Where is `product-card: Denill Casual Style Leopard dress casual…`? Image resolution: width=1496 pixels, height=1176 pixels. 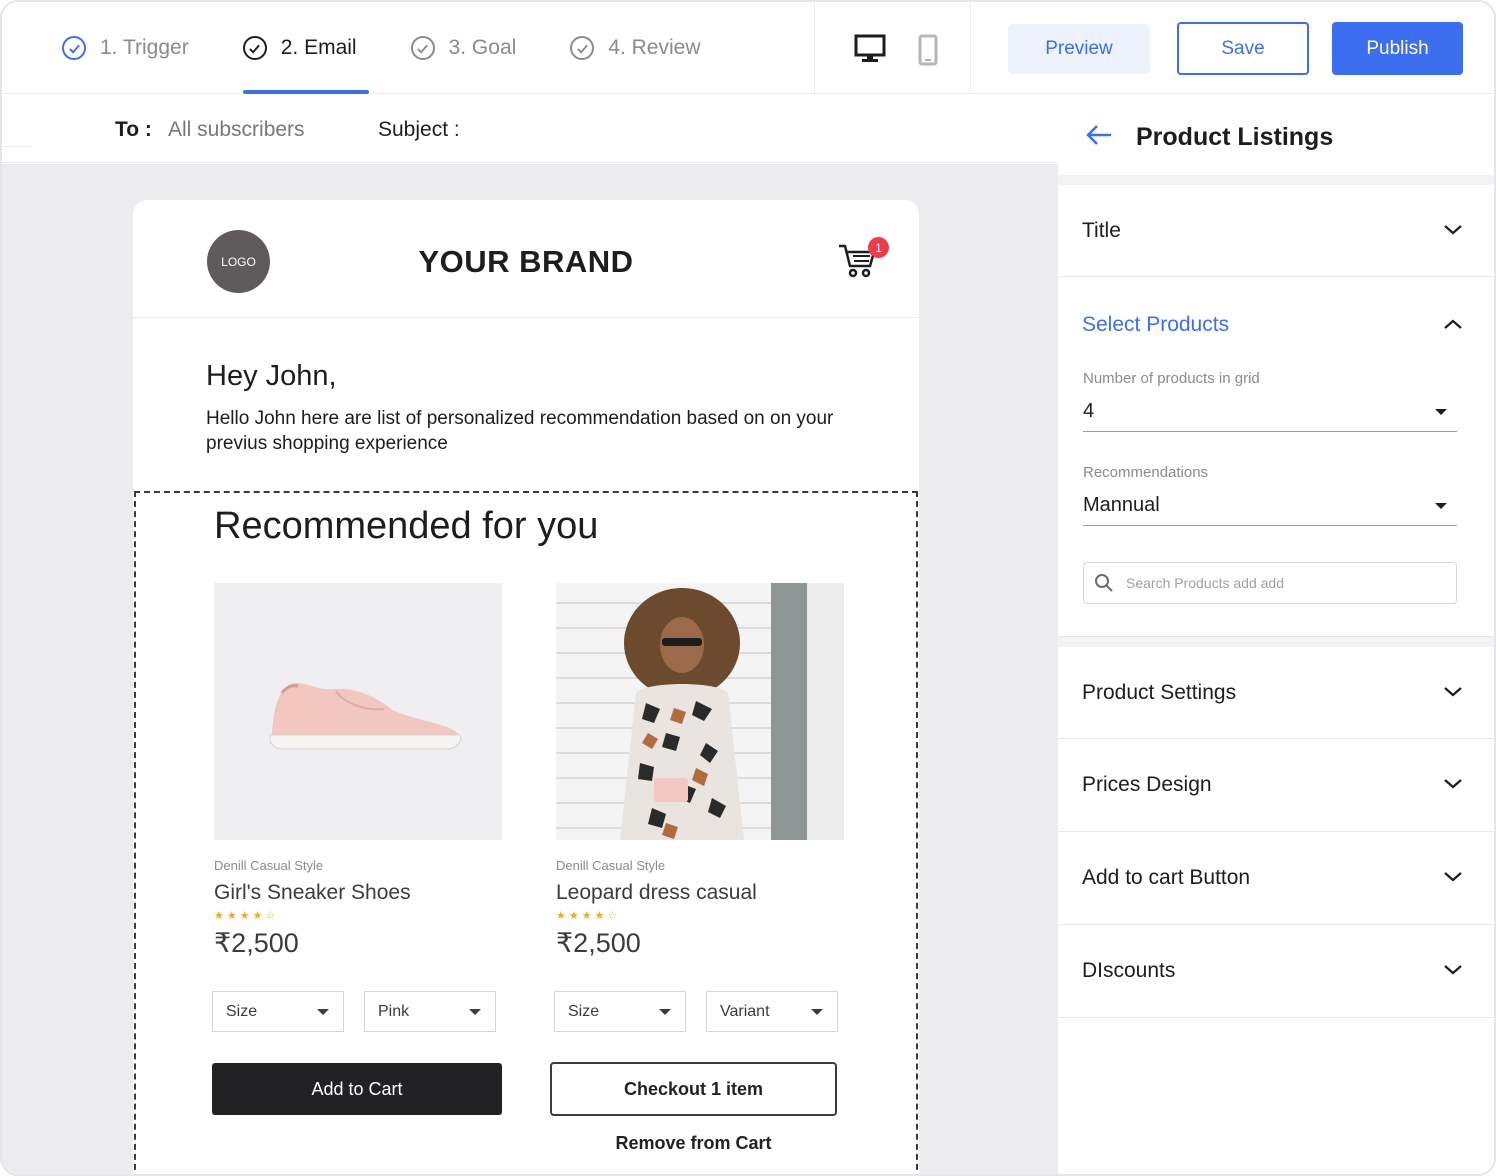 product-card: Denill Casual Style Leopard dress casual… is located at coordinates (701, 771).